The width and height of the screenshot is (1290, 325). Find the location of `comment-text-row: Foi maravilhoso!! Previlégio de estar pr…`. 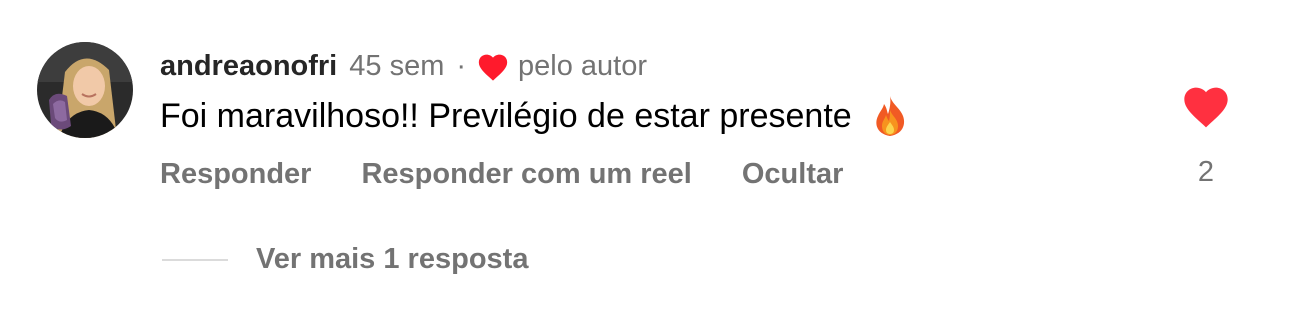

comment-text-row: Foi maravilhoso!! Previlégio de estar pr… is located at coordinates (535, 116).